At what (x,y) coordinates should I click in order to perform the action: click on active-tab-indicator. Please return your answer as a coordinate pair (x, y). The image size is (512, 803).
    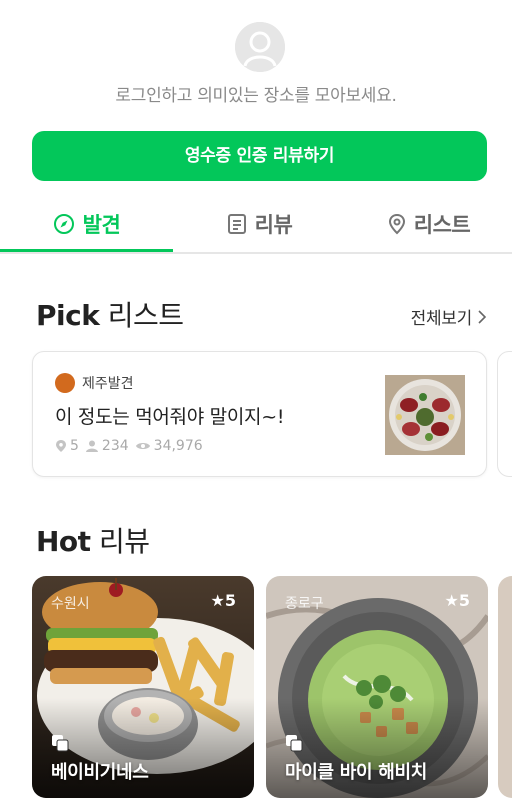
    Looking at the image, I should click on (86, 250).